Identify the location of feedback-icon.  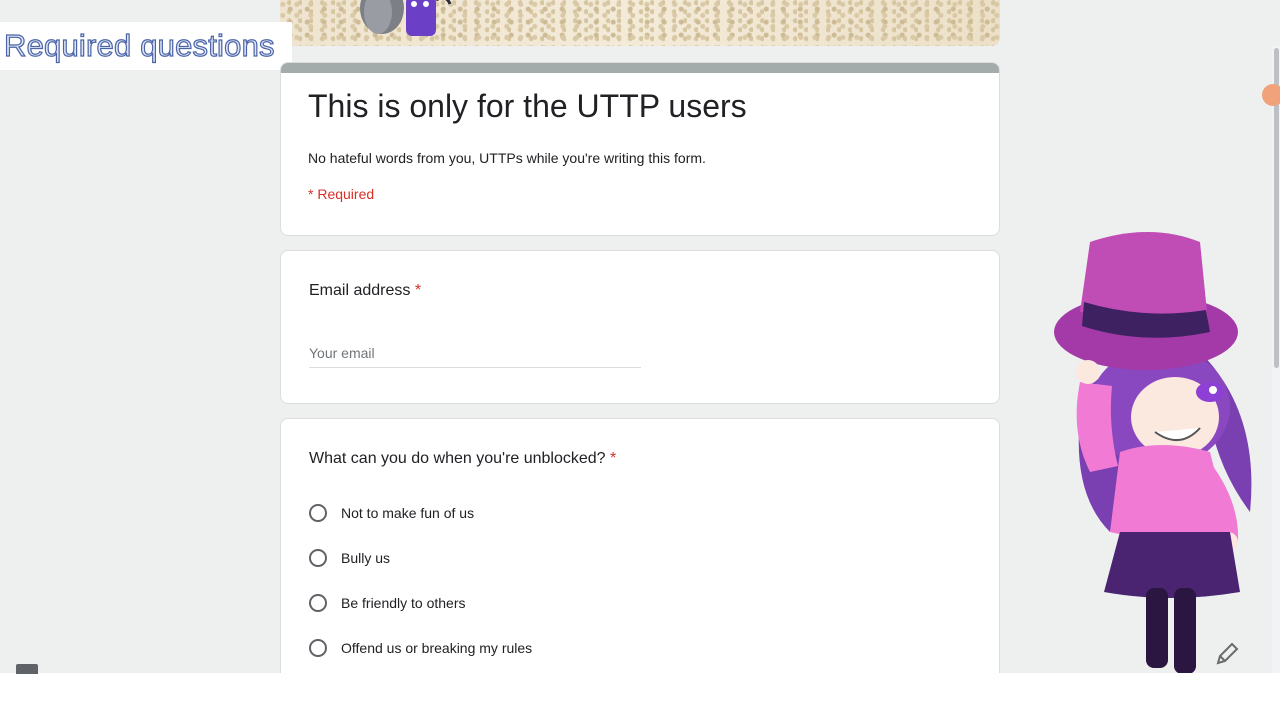
(27, 669).